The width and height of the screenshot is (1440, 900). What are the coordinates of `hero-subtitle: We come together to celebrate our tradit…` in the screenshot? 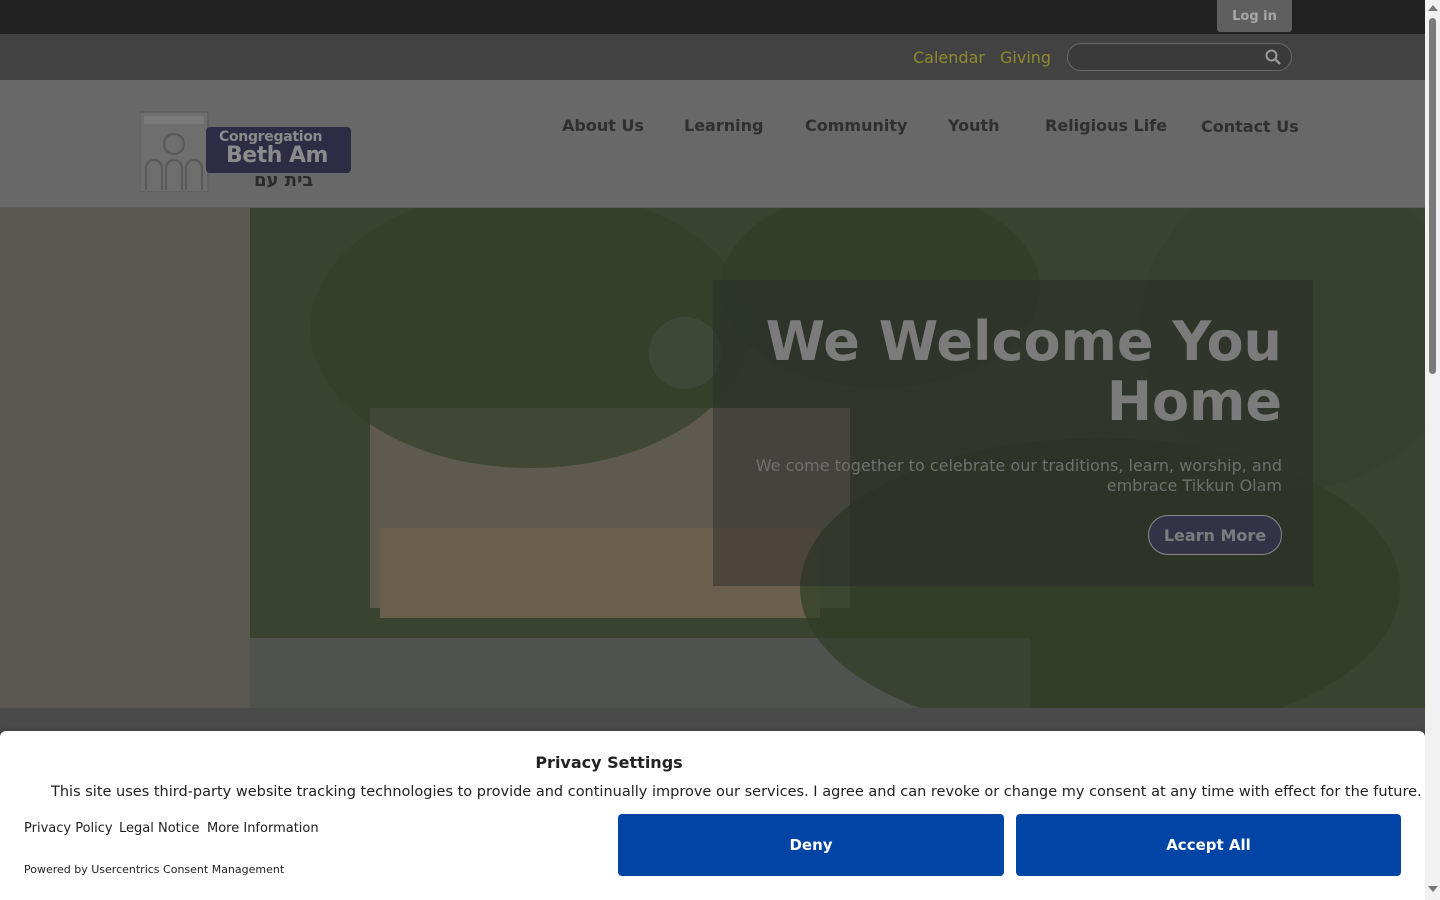 It's located at (1018, 475).